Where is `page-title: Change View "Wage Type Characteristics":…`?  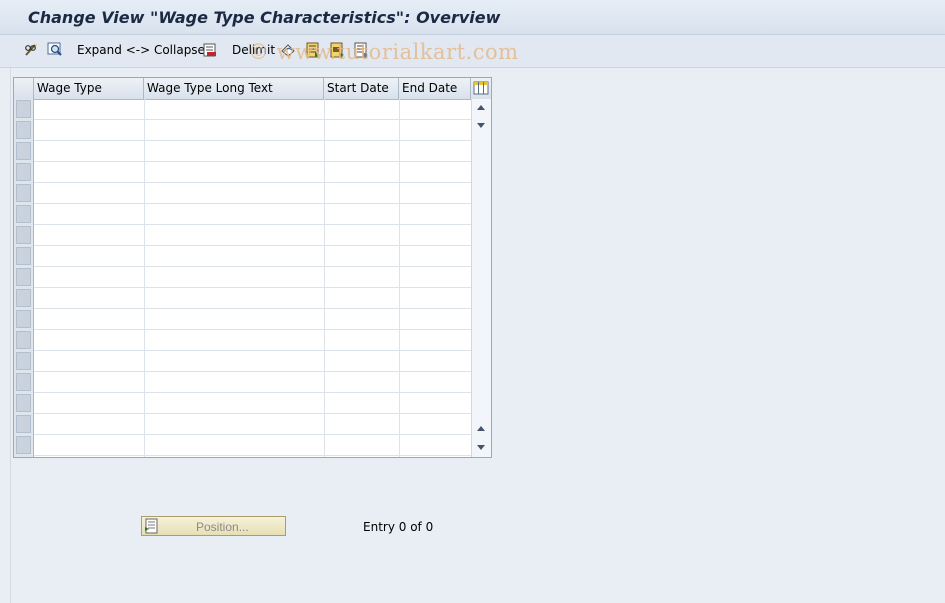 page-title: Change View "Wage Type Characteristics":… is located at coordinates (264, 17).